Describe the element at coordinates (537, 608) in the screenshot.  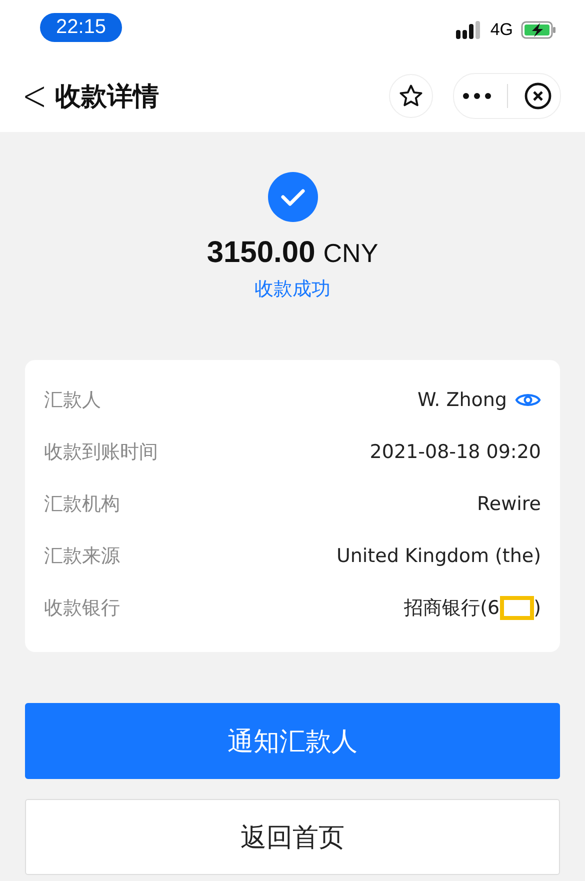
I see `detail-value: )` at that location.